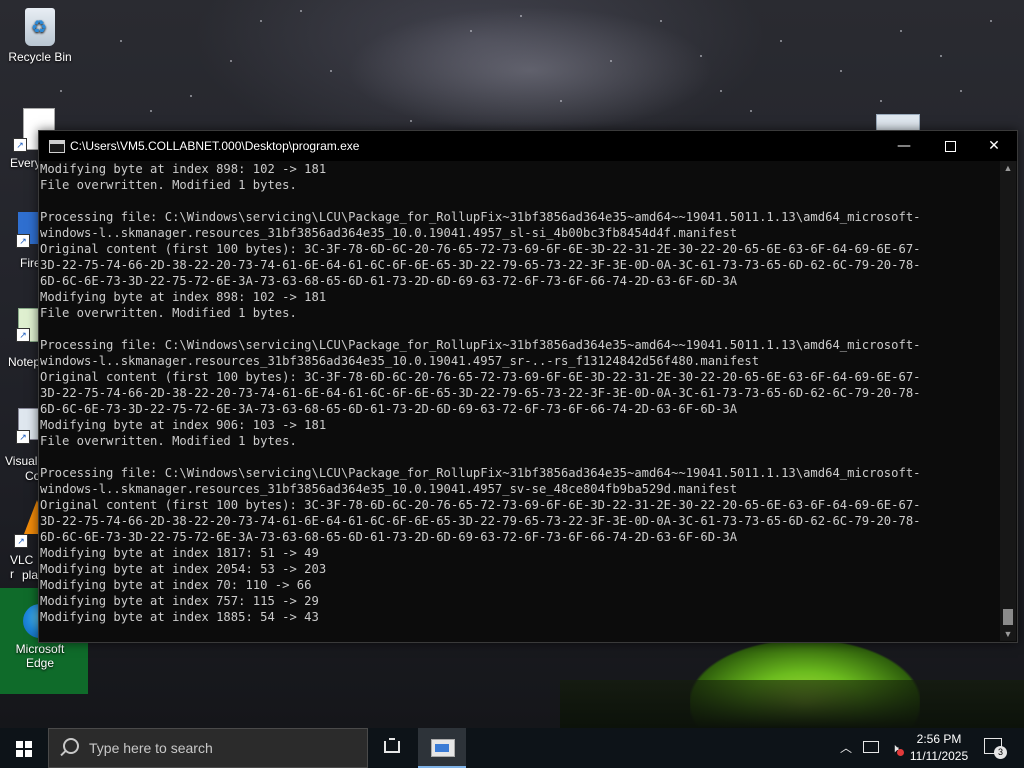  I want to click on taskbar-app-console, so click(442, 748).